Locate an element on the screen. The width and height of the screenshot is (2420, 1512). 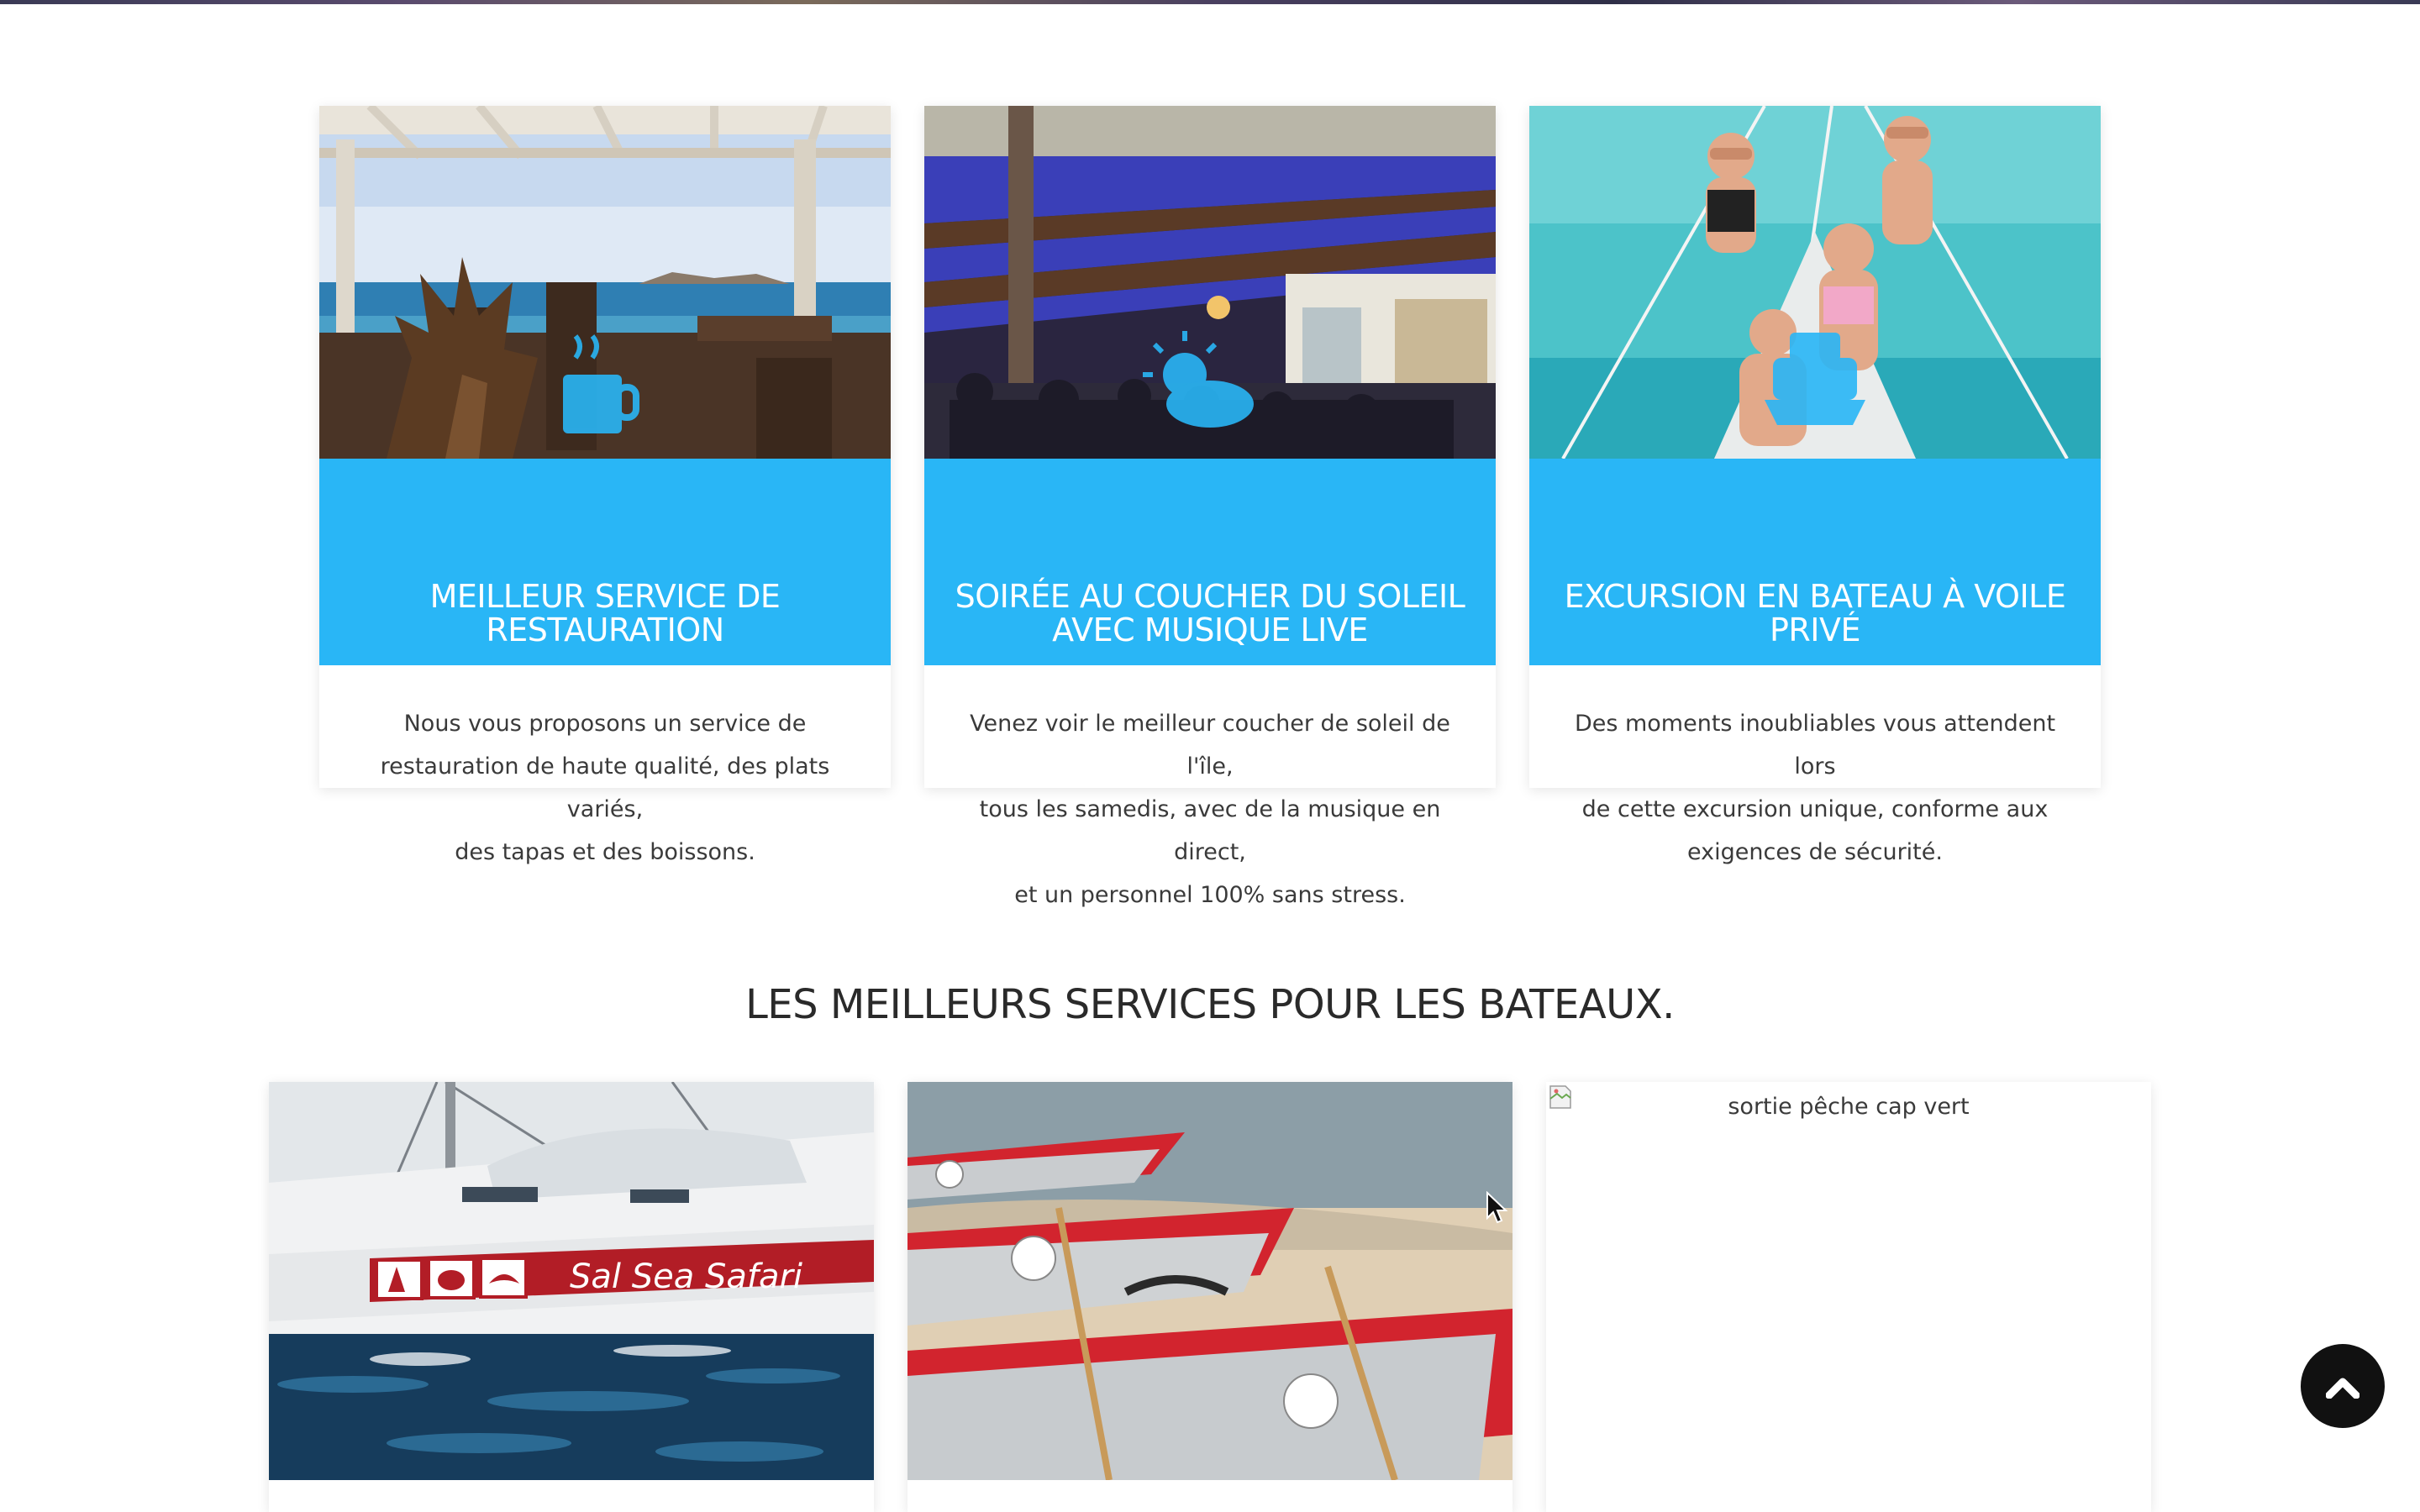
boat-card-peche: sortie pêche cap vert is located at coordinates (1849, 1297).